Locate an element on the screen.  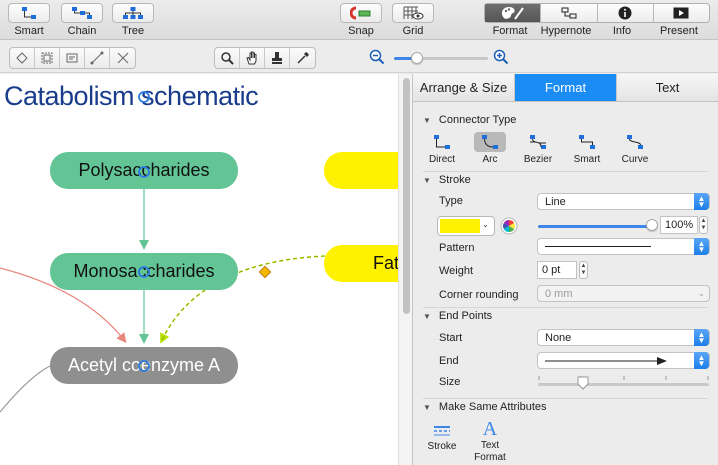
stroke-pattern-select: ▲ ▼ is located at coordinates (623, 246).